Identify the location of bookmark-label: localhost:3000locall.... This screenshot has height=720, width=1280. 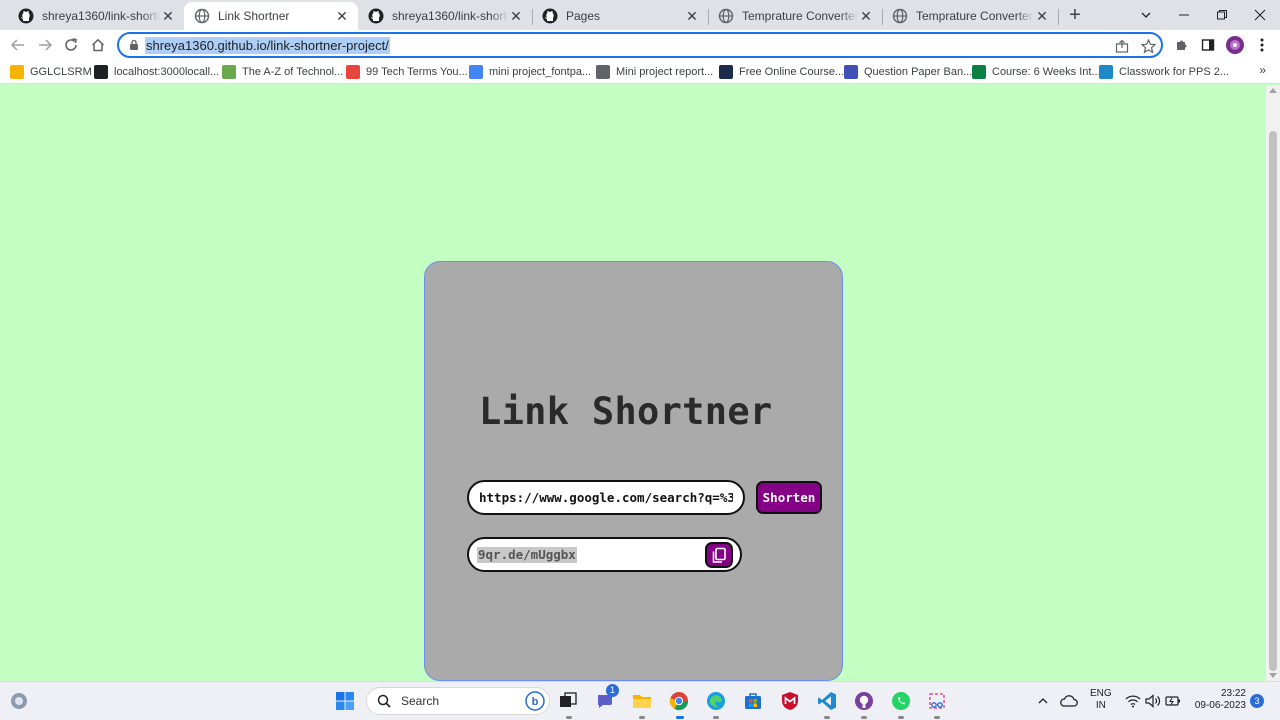
(167, 72).